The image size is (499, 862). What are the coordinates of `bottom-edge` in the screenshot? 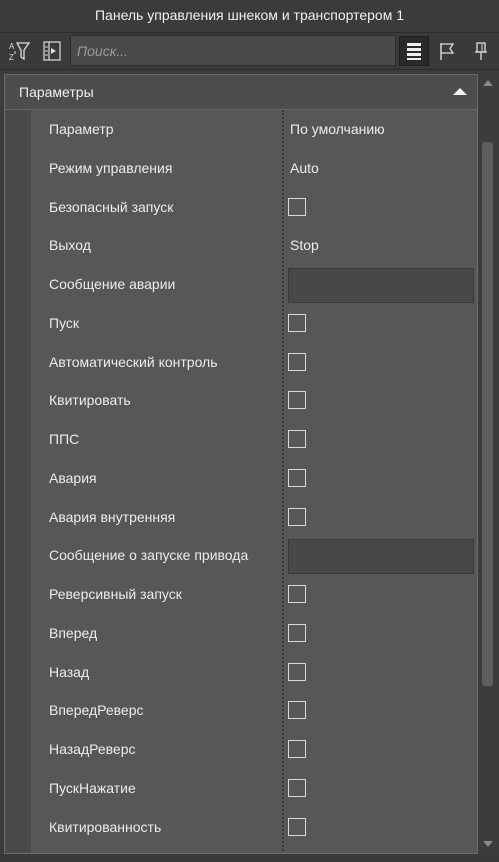 It's located at (249, 858).